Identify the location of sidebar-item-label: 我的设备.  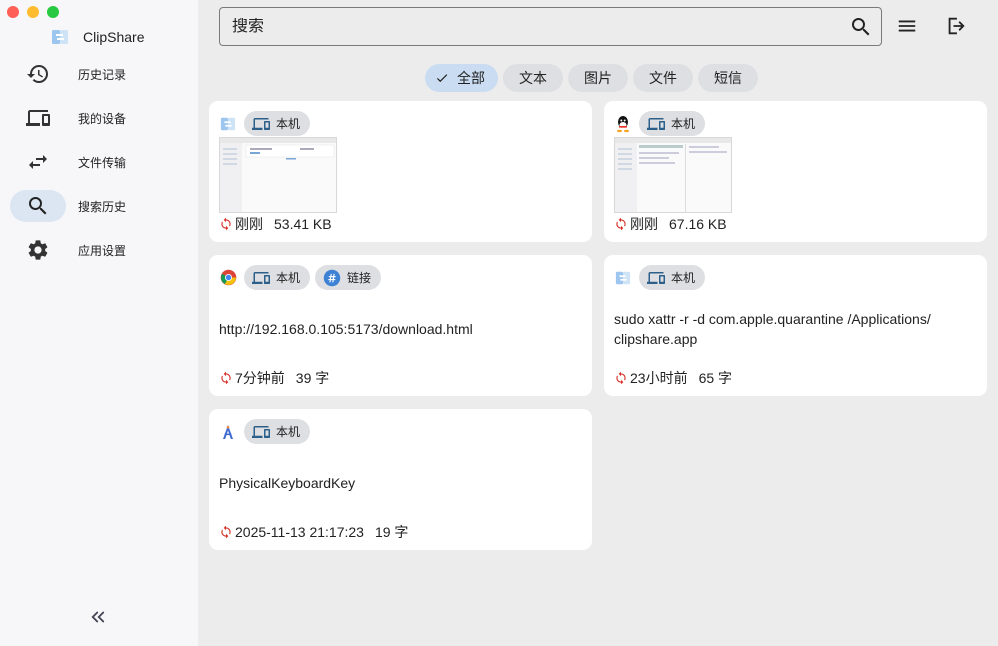
(102, 118).